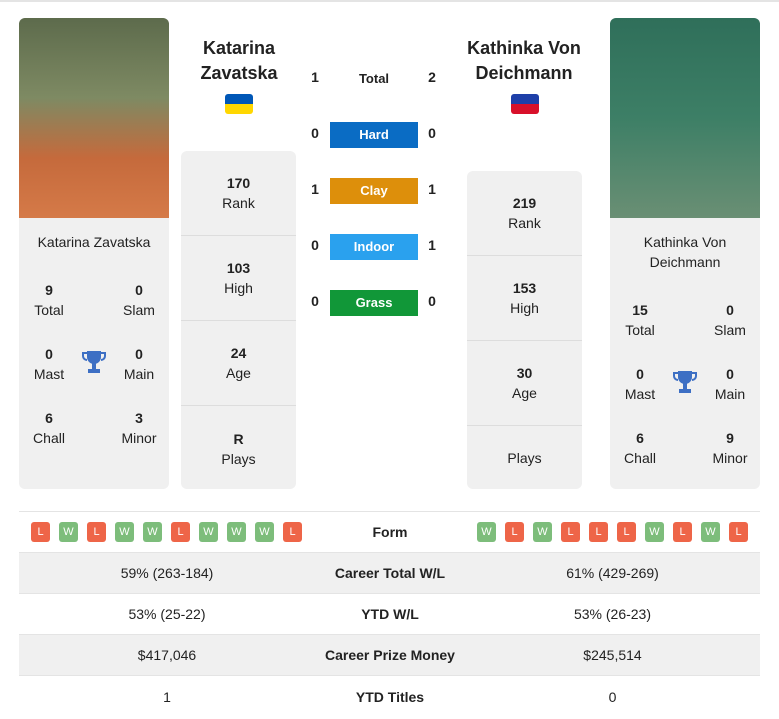 This screenshot has height=719, width=779. Describe the element at coordinates (612, 696) in the screenshot. I see `player2-ytd-titles: 0` at that location.